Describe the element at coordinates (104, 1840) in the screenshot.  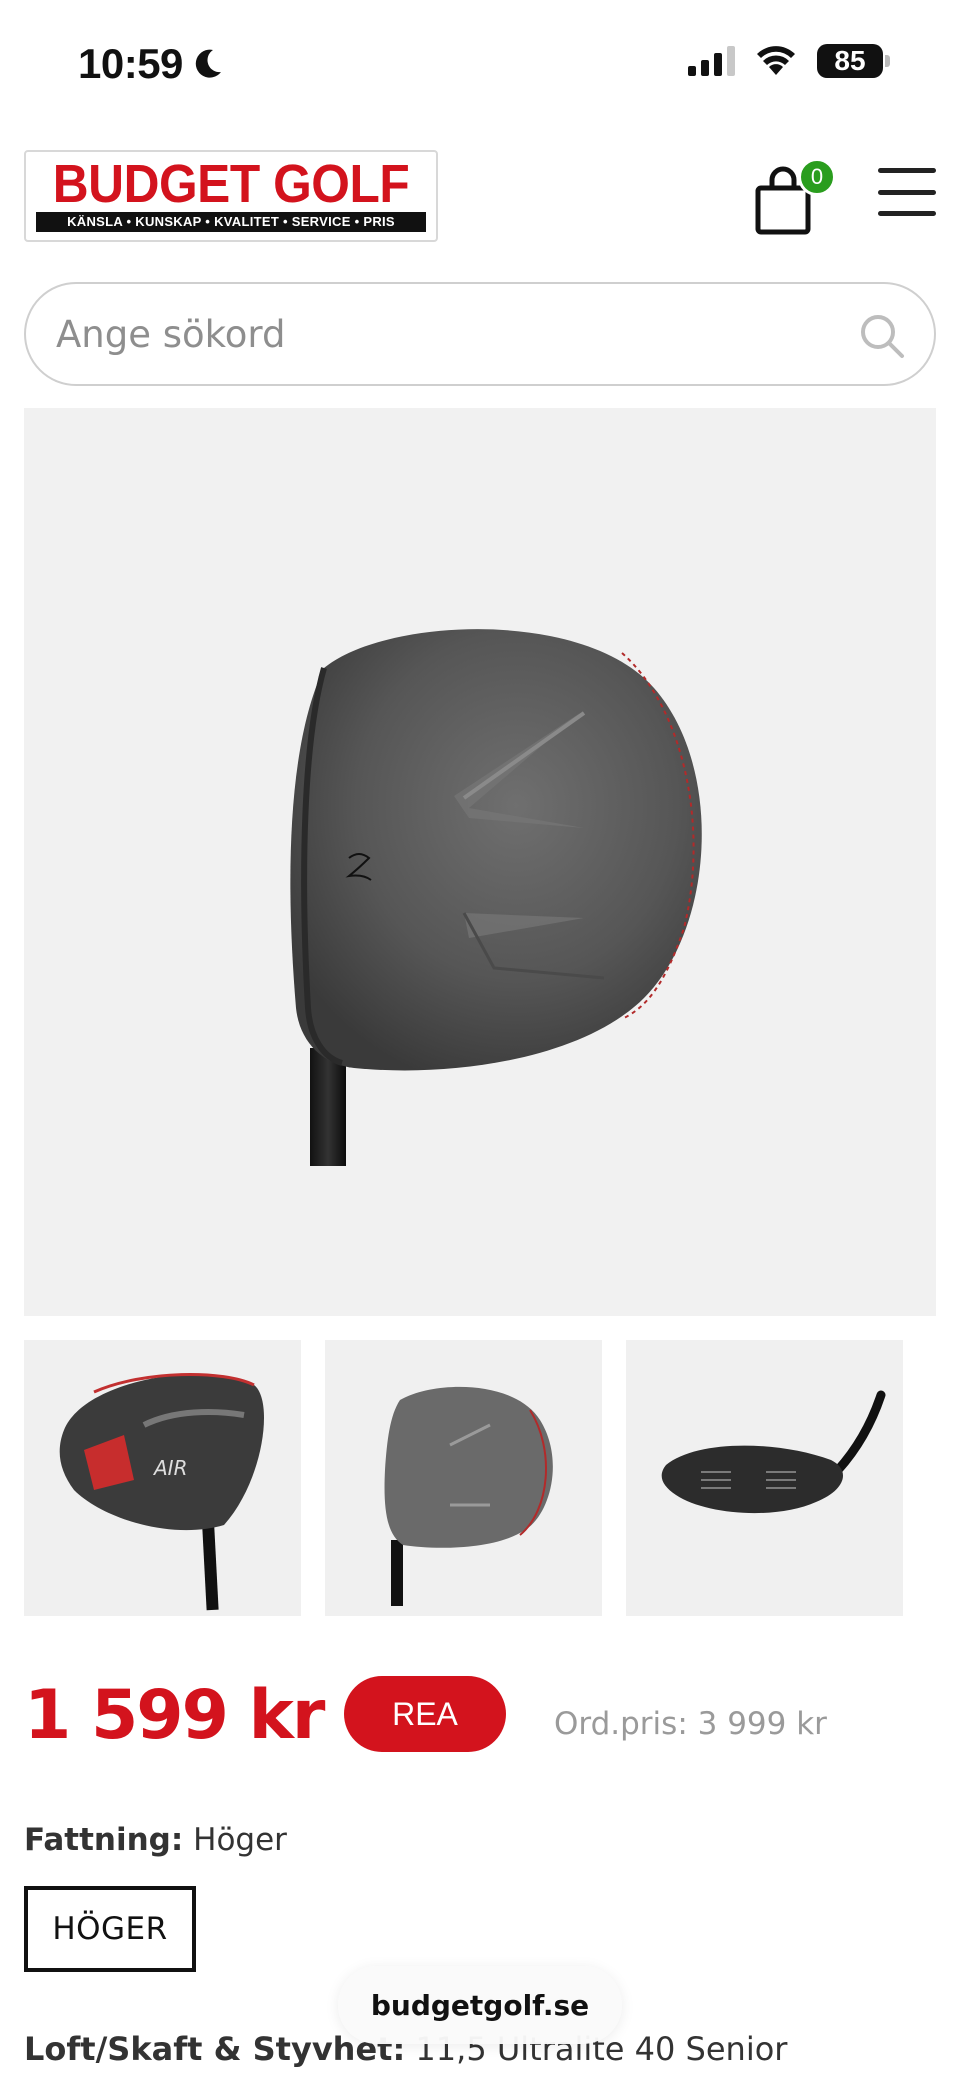
I see `grip-label: Fattning:` at that location.